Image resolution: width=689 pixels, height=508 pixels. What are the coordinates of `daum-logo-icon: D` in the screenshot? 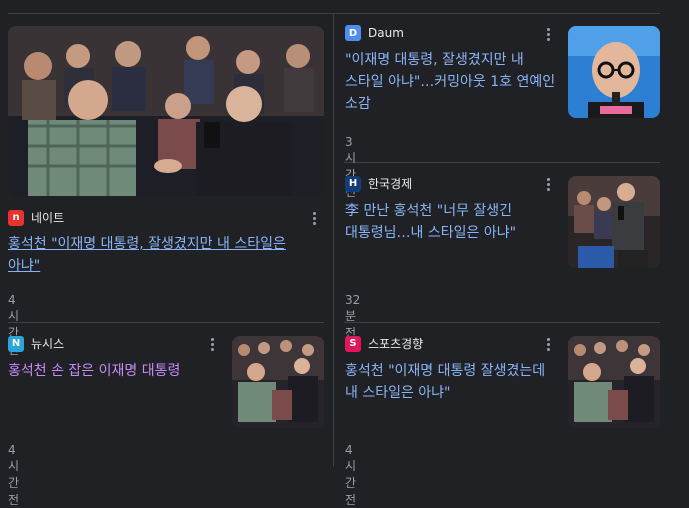 It's located at (353, 33).